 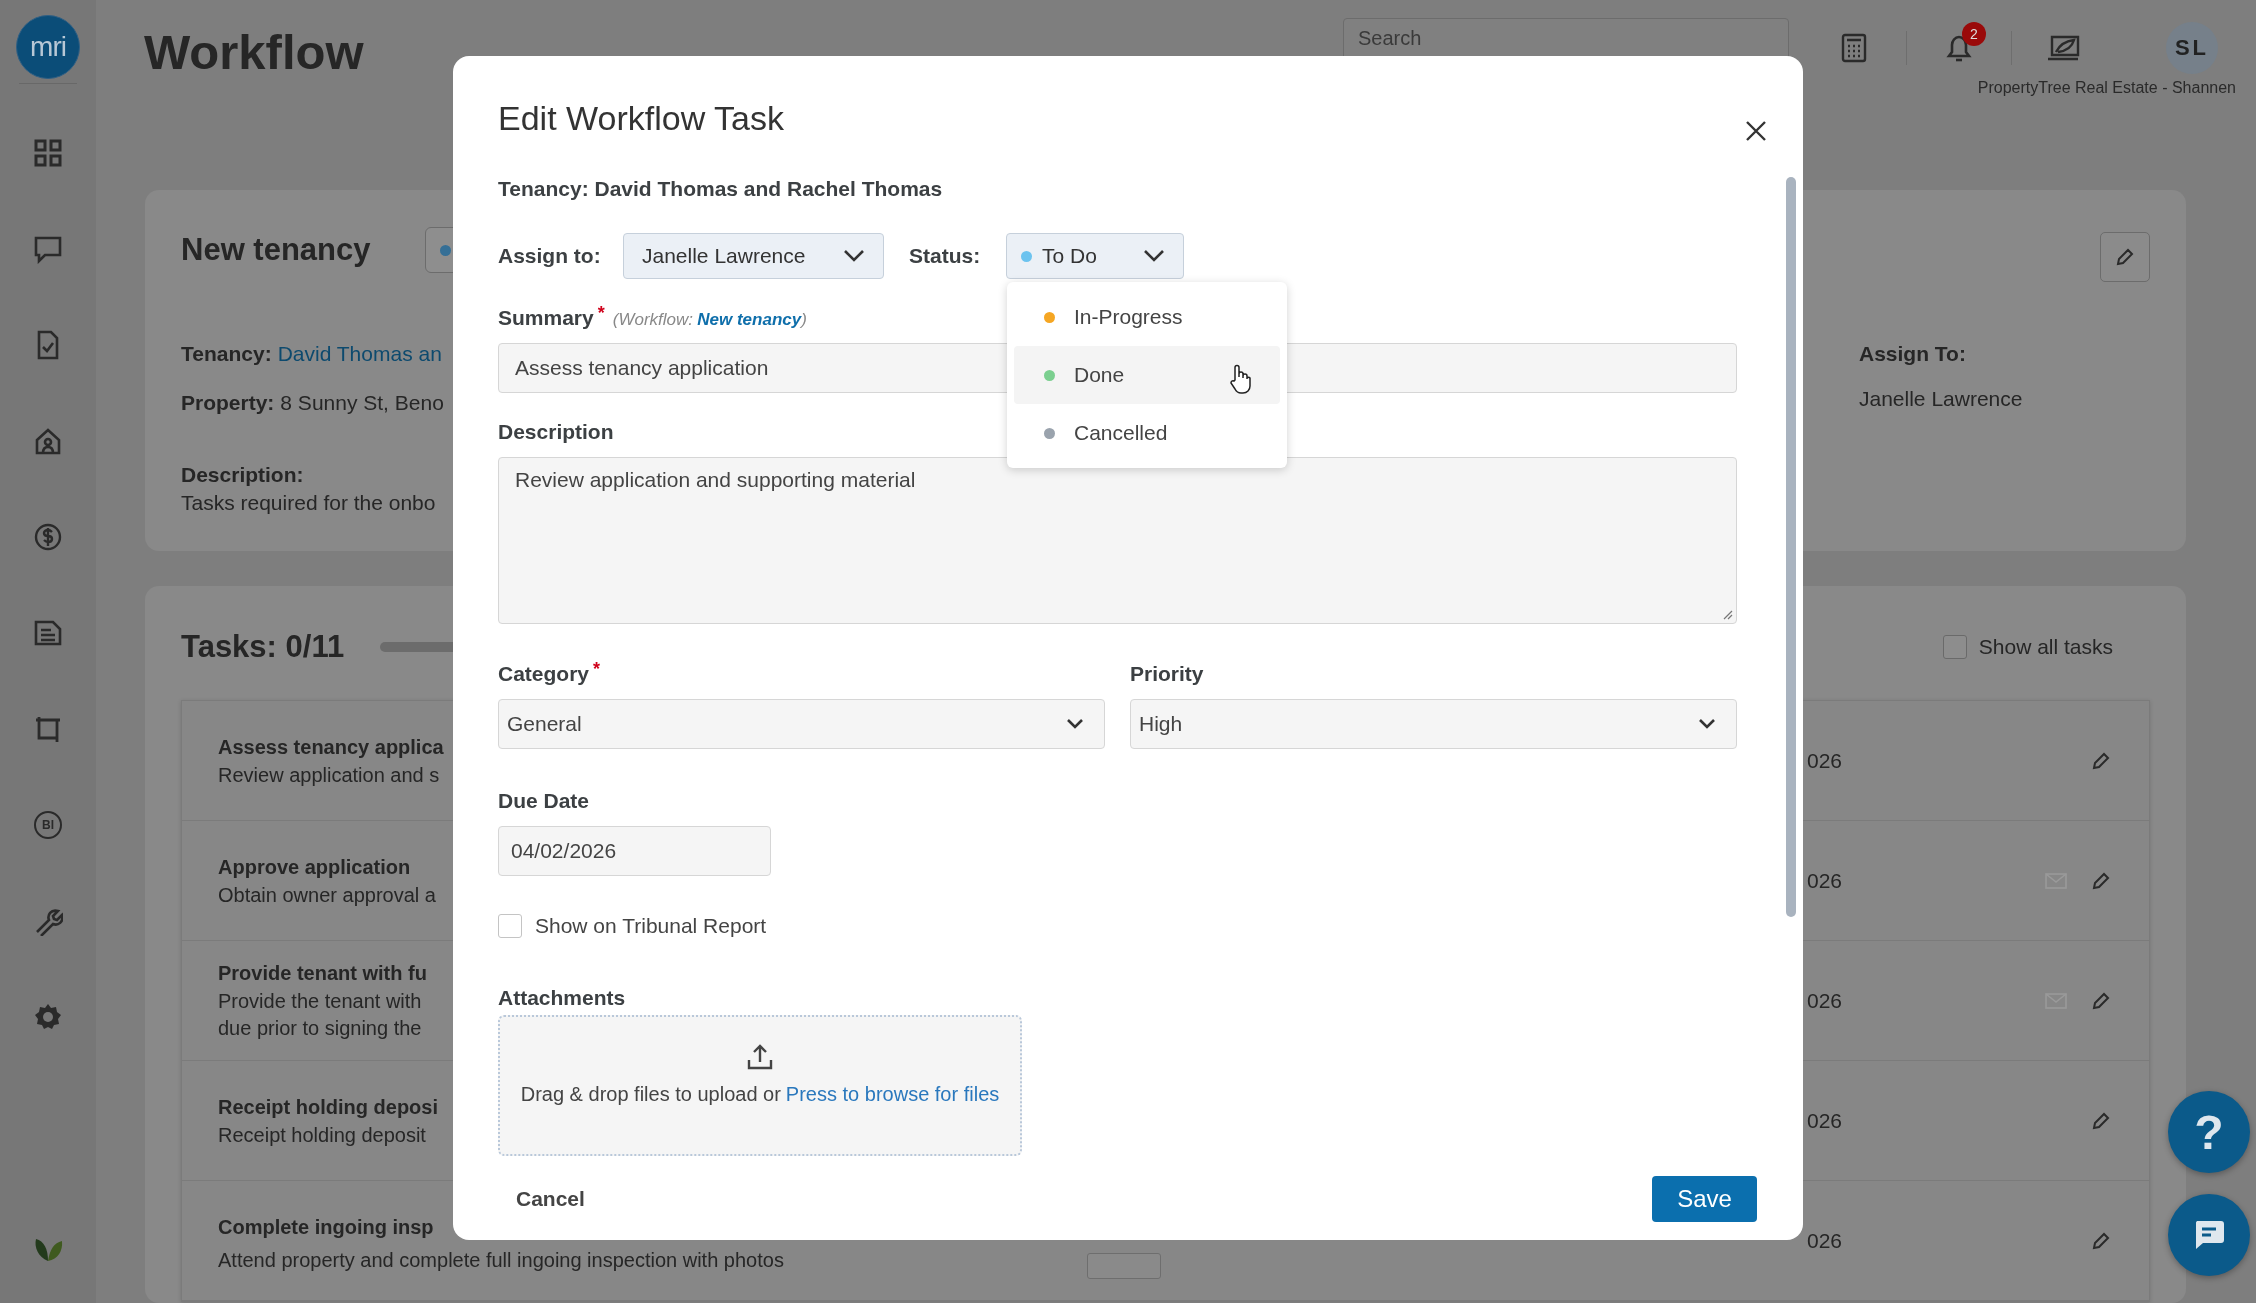 I want to click on priority-select: High, so click(x=1433, y=723).